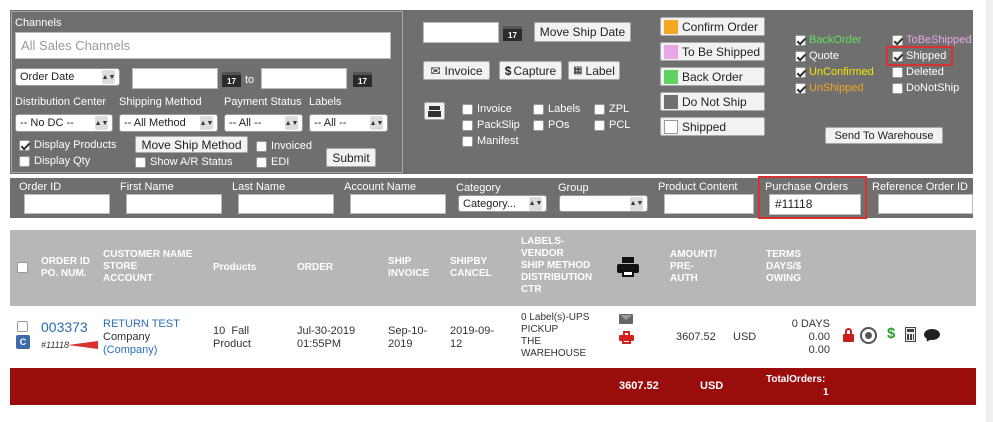 The height and width of the screenshot is (422, 993). Describe the element at coordinates (594, 70) in the screenshot. I see `label-button: ▦ Label` at that location.